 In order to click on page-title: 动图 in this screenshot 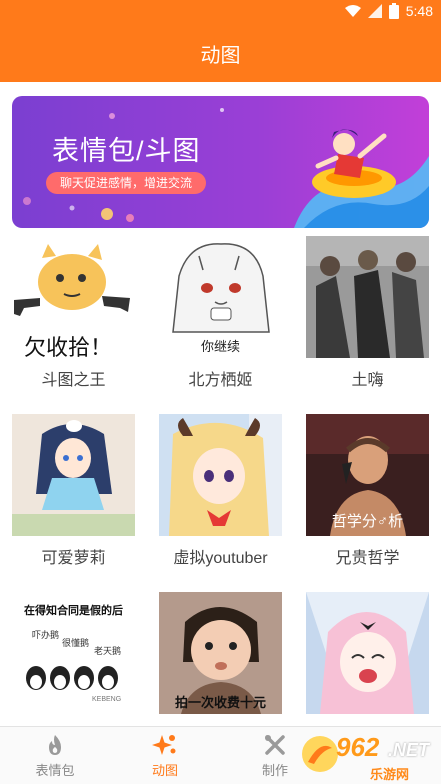, I will do `click(220, 55)`.